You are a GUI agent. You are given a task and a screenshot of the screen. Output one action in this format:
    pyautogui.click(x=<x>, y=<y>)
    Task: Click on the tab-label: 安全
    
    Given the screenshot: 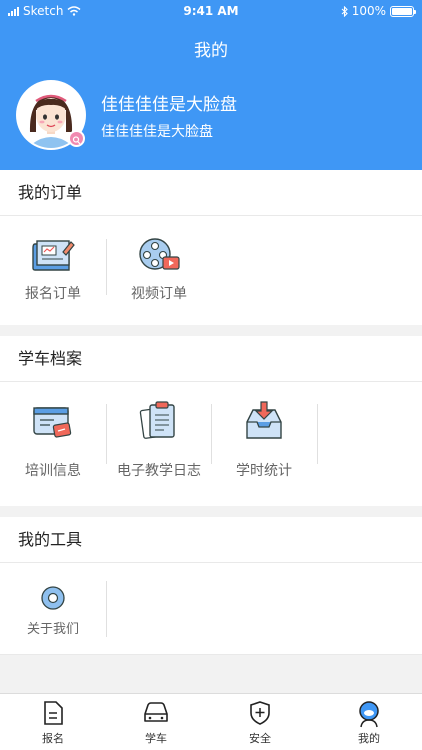 What is the action you would take?
    pyautogui.click(x=260, y=738)
    